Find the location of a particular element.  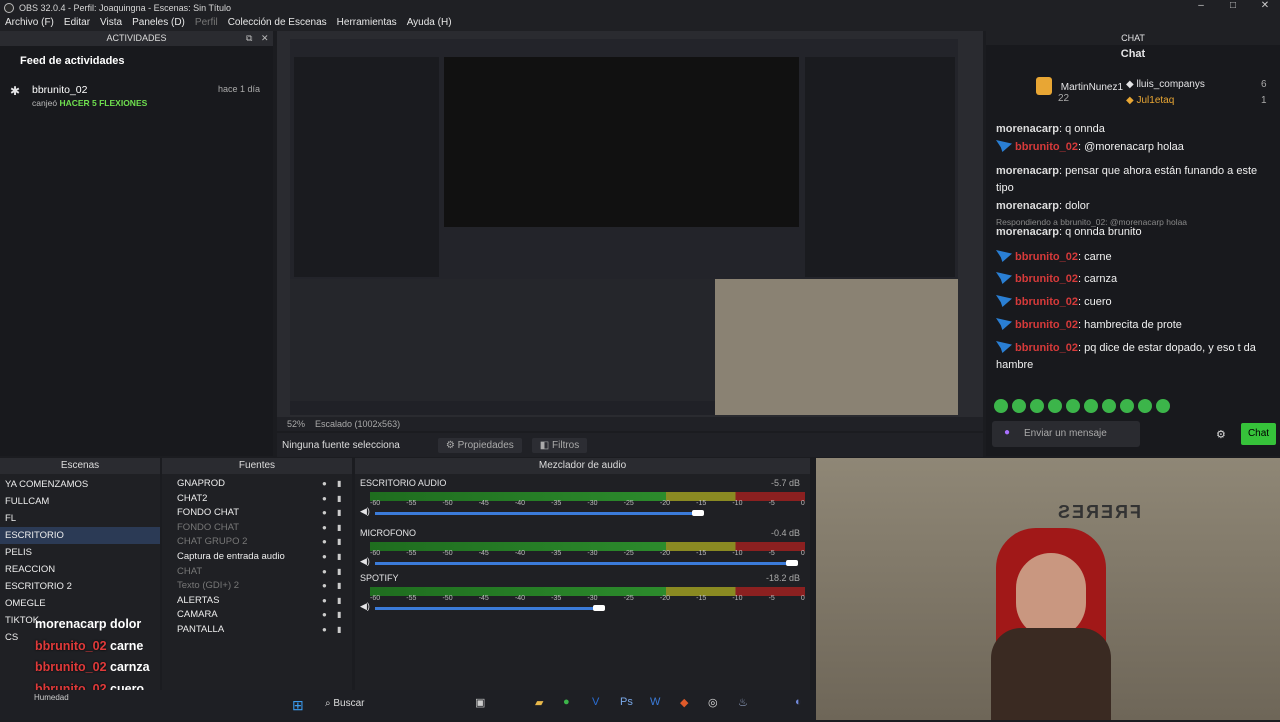

discord-icon: ◐ is located at coordinates (798, 702).